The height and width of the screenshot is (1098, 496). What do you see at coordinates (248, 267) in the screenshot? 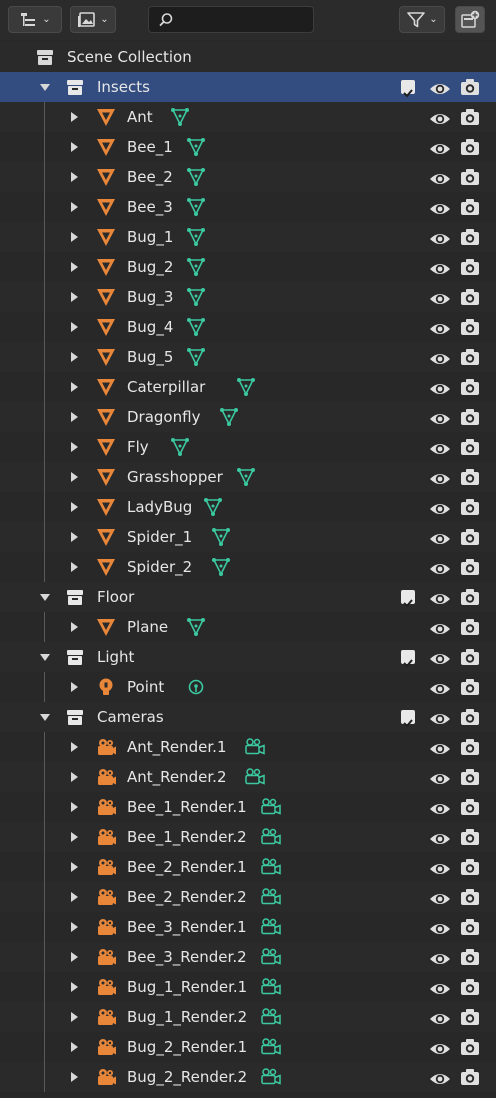
I see `tree-row-bug-2: Bug_2` at bounding box center [248, 267].